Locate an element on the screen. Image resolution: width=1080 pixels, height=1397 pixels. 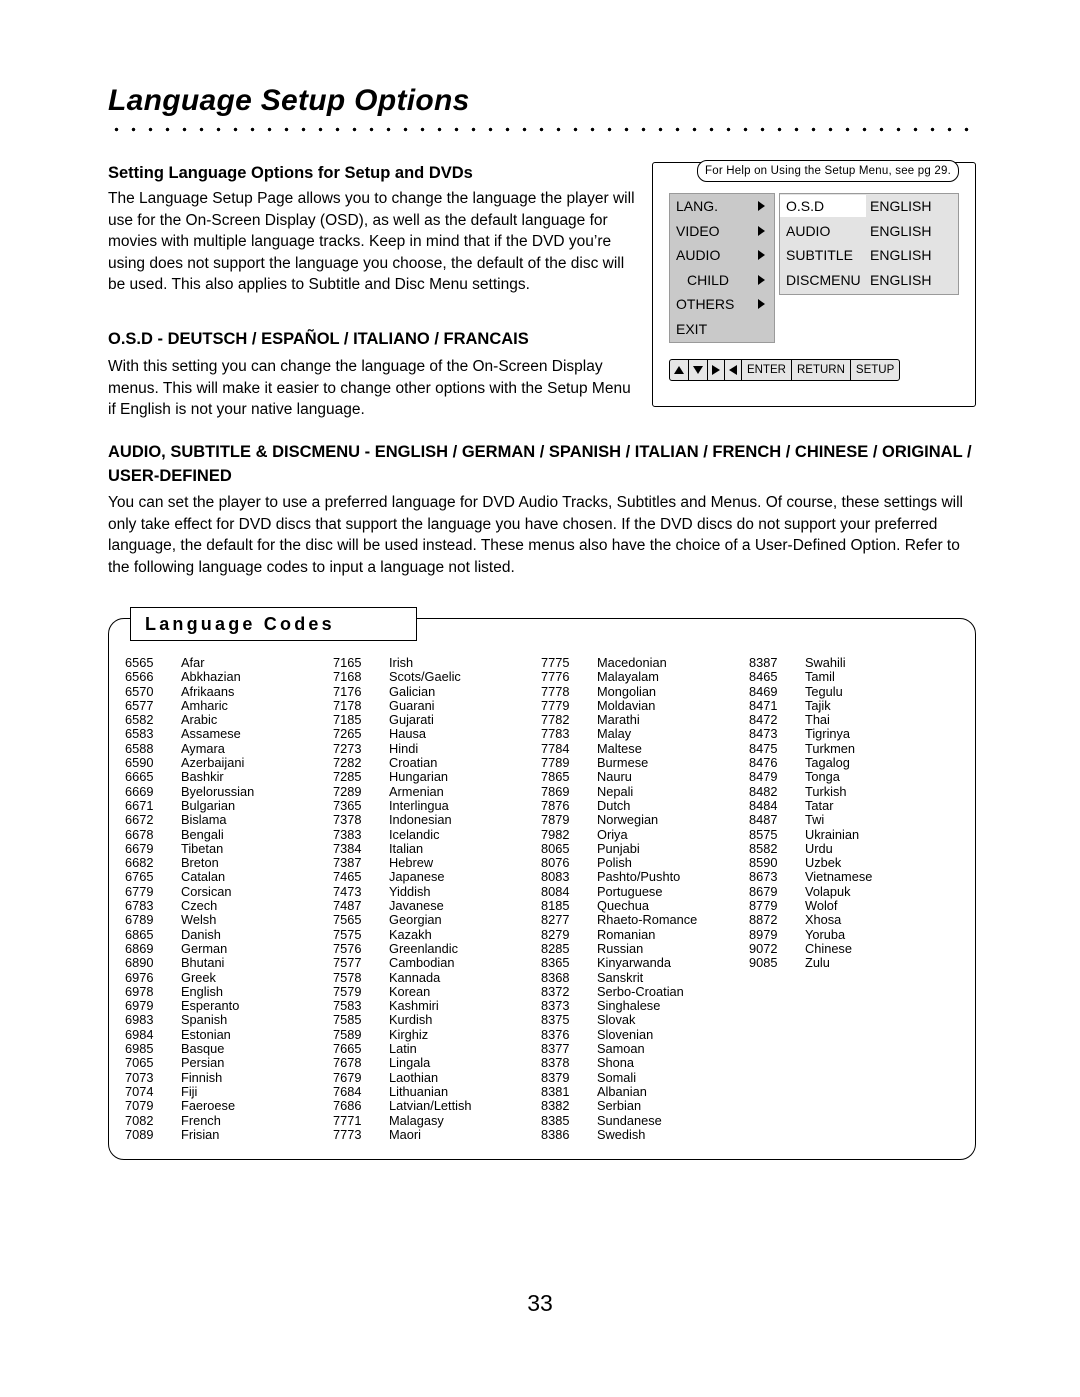
osd-menu-list: LANG. VIDEO AUDIO CHILD OTHERS EXIT is located at coordinates (722, 268).